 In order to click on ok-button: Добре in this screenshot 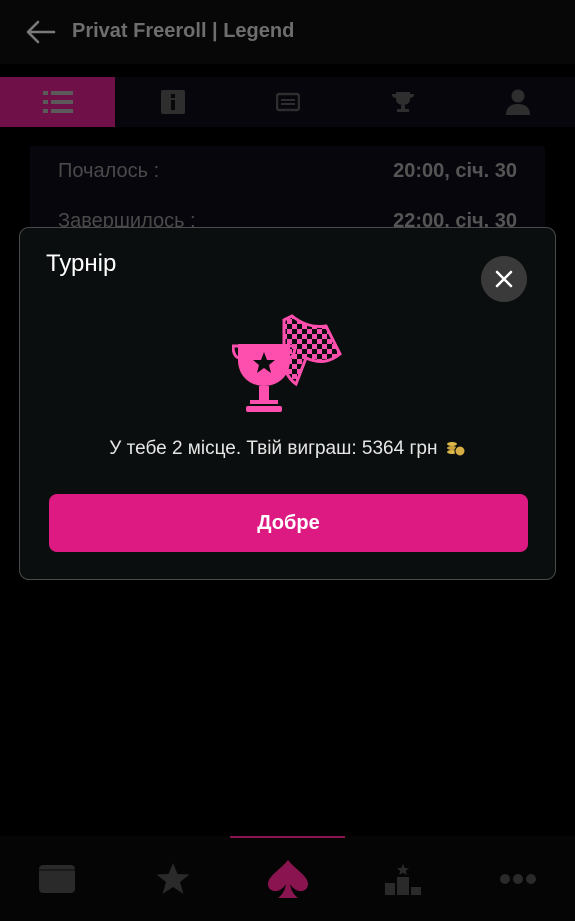, I will do `click(288, 523)`.